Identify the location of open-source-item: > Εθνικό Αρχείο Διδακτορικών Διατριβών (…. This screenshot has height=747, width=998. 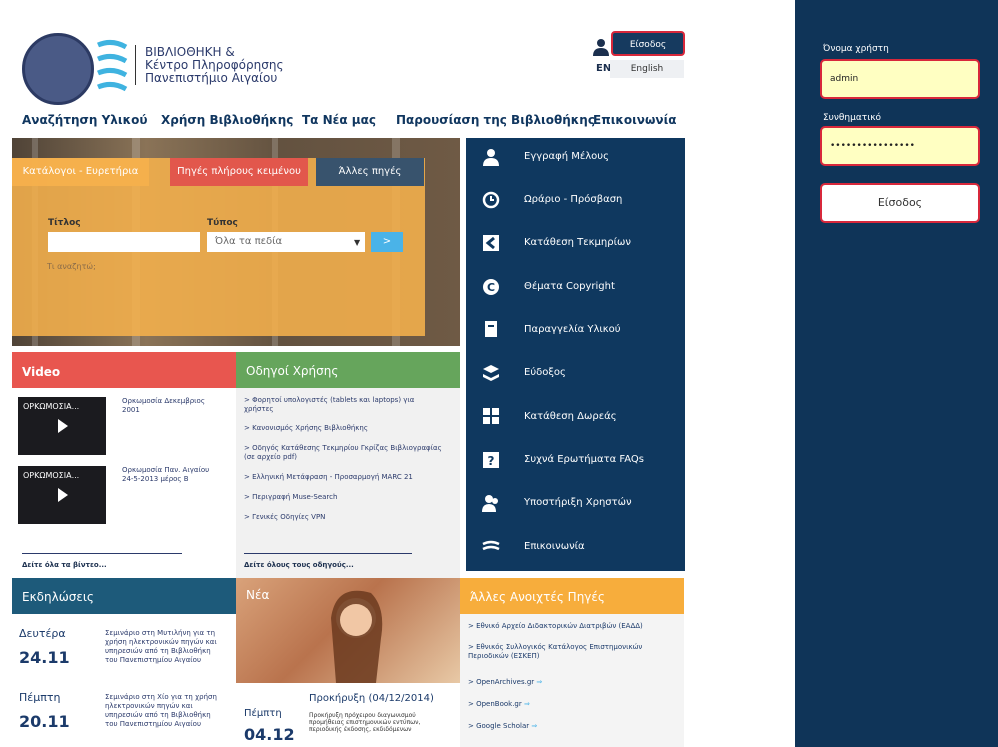
(574, 626).